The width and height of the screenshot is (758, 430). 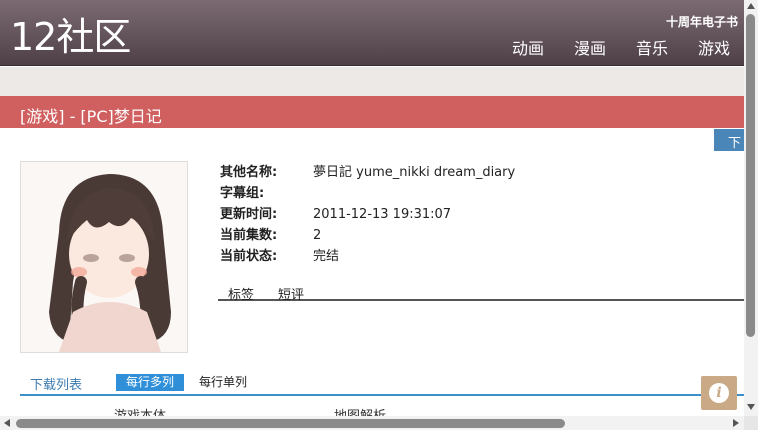 What do you see at coordinates (651, 49) in the screenshot?
I see `nav-music: 音乐` at bounding box center [651, 49].